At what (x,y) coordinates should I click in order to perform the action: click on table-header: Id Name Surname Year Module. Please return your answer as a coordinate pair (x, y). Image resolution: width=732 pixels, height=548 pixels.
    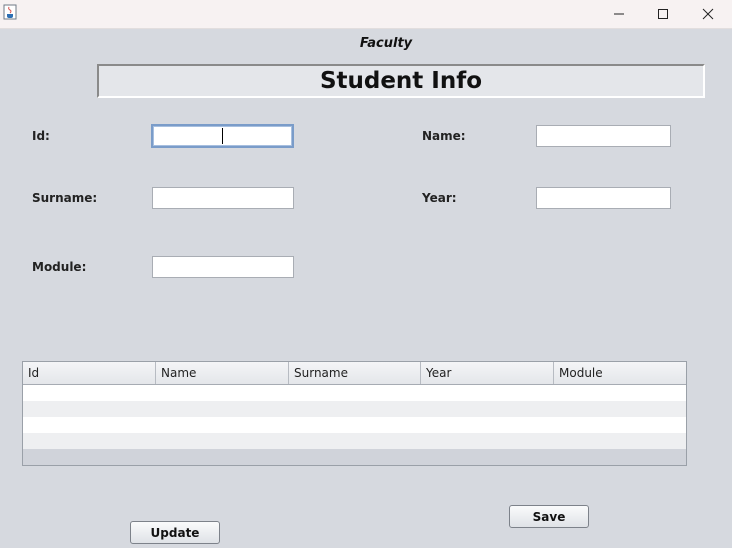
    Looking at the image, I should click on (354, 373).